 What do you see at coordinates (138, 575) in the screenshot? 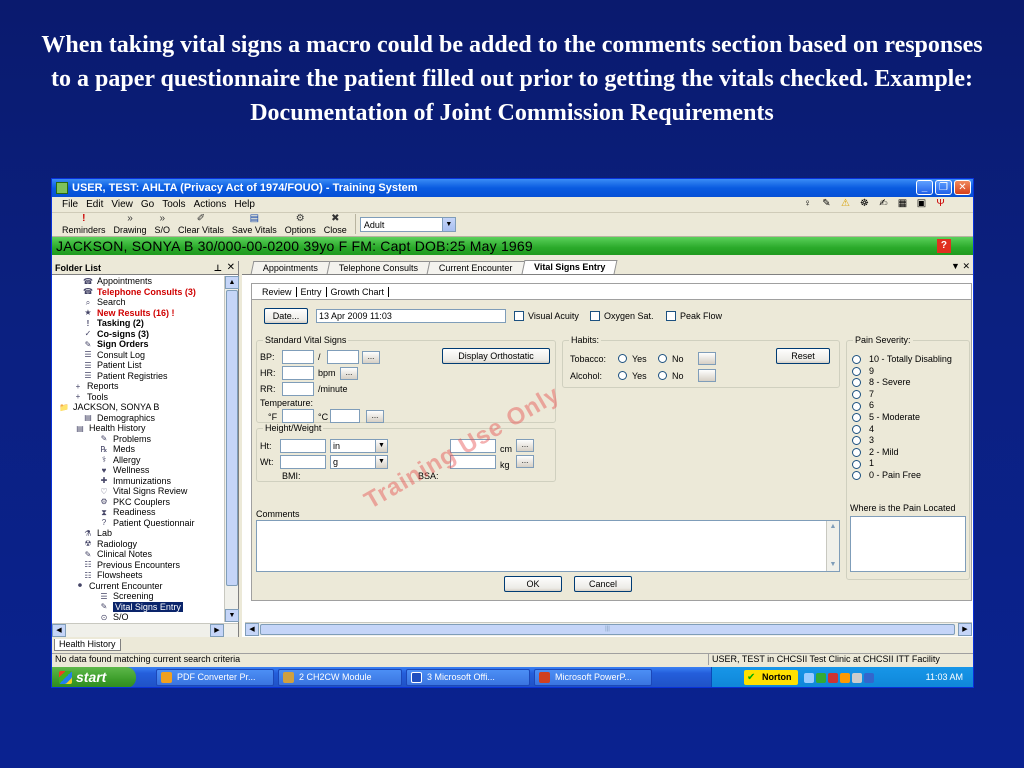
I see `folder-item: ☷ Flowsheets` at bounding box center [138, 575].